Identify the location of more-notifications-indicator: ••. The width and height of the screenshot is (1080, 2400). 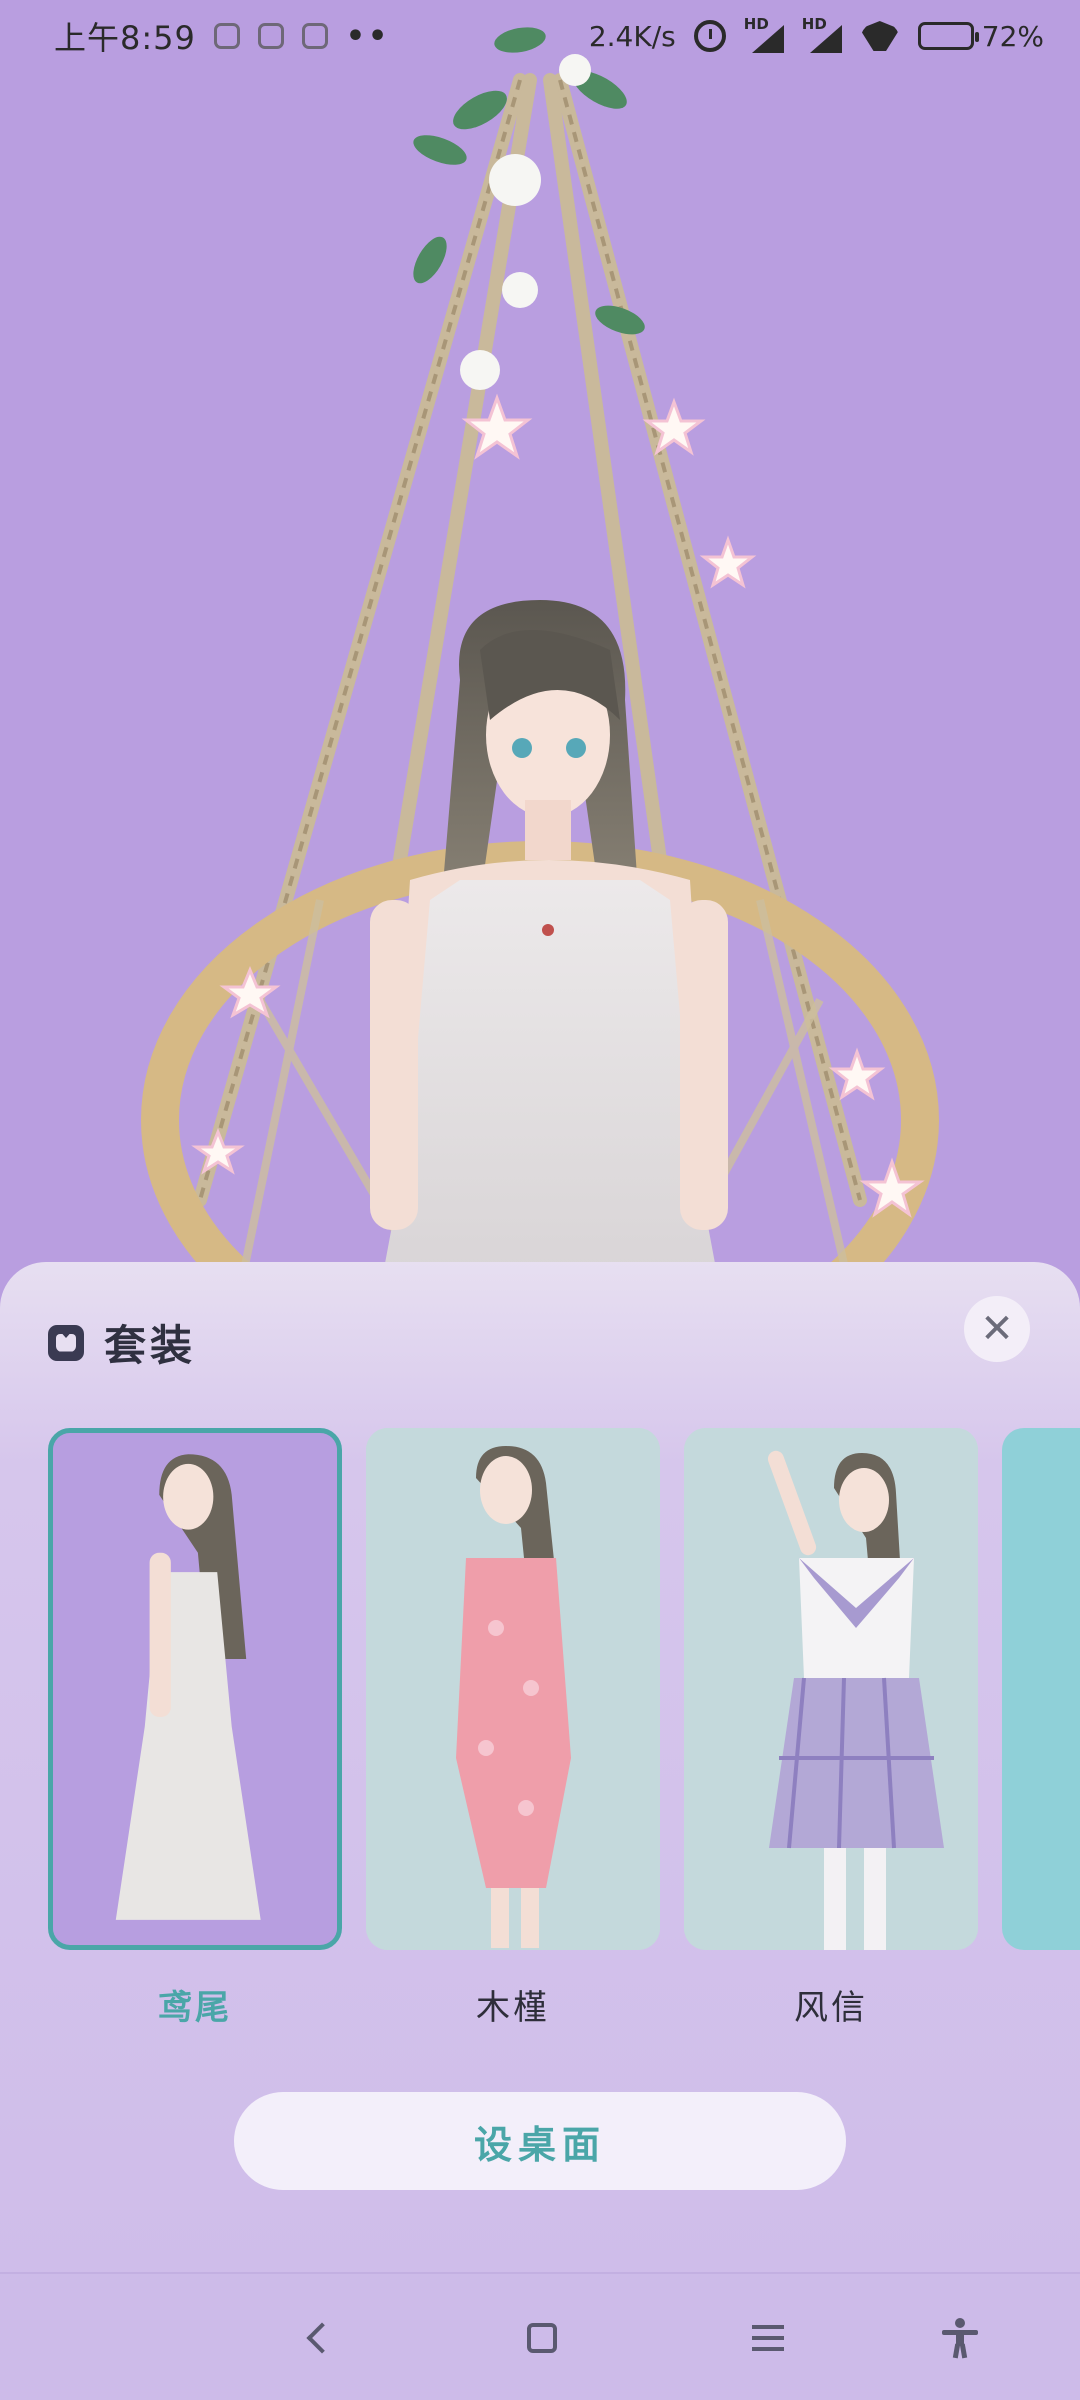
(368, 36).